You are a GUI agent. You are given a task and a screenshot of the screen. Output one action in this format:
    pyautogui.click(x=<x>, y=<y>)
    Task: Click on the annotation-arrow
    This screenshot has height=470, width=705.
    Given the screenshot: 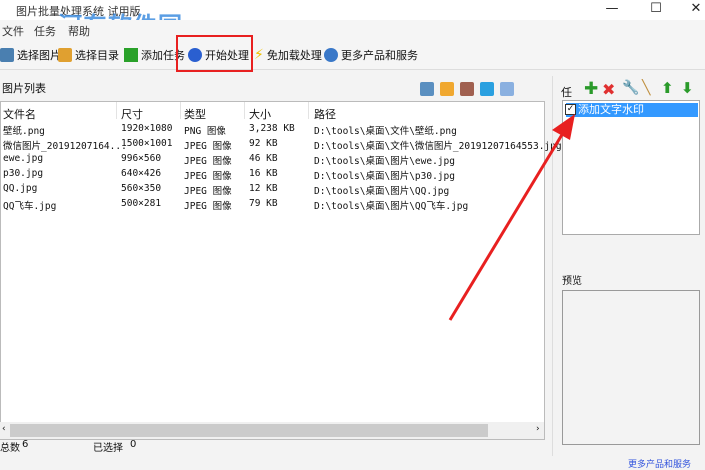 What is the action you would take?
    pyautogui.click(x=511, y=217)
    